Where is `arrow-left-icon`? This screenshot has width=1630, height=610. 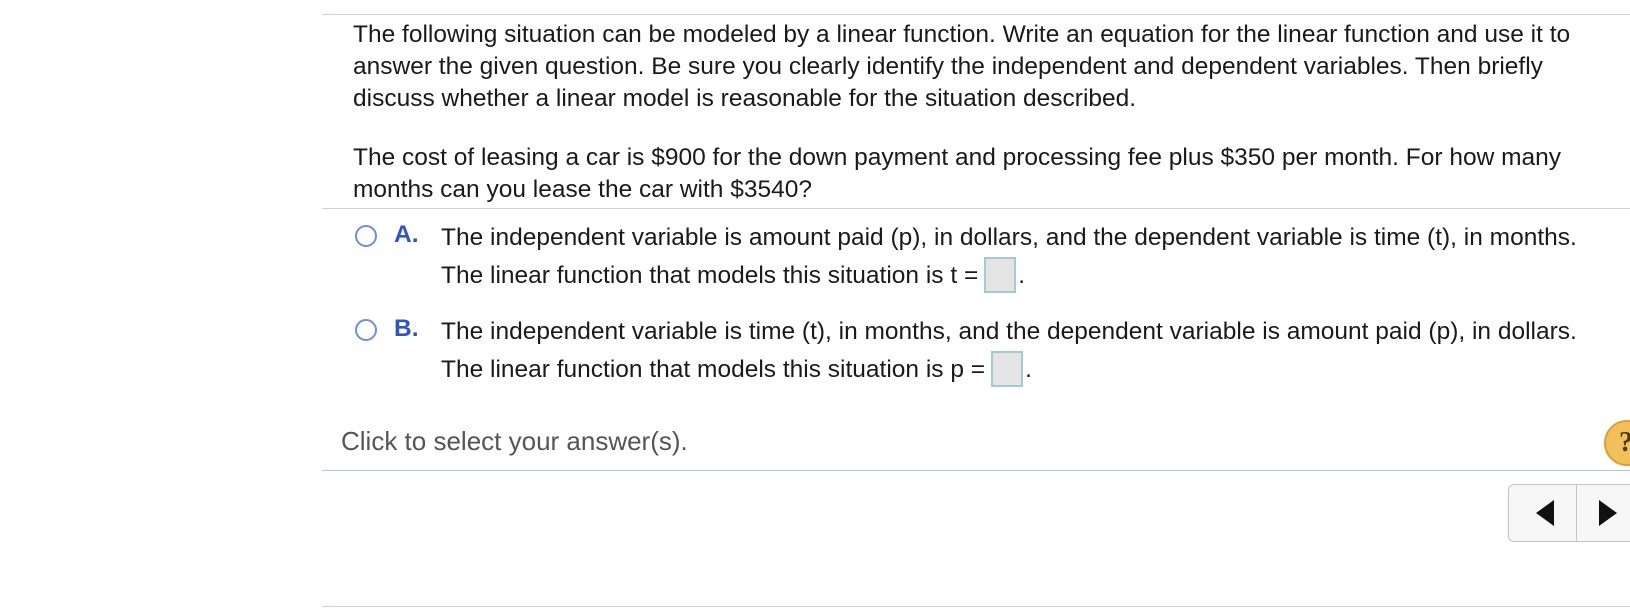 arrow-left-icon is located at coordinates (1545, 513).